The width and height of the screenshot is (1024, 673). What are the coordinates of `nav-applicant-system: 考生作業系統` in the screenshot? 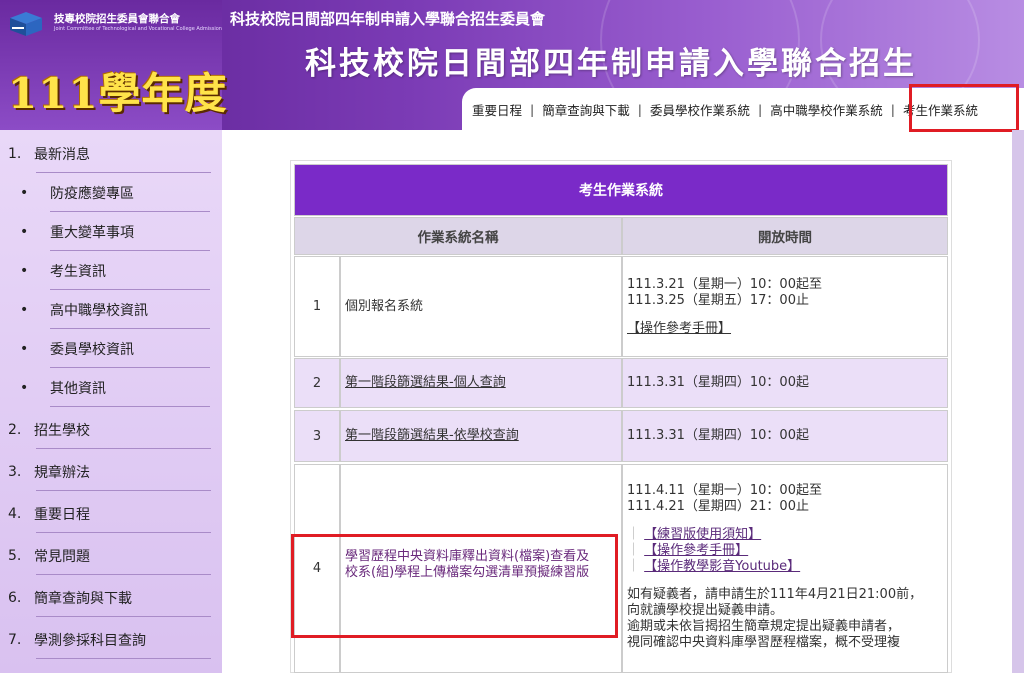 It's located at (940, 109).